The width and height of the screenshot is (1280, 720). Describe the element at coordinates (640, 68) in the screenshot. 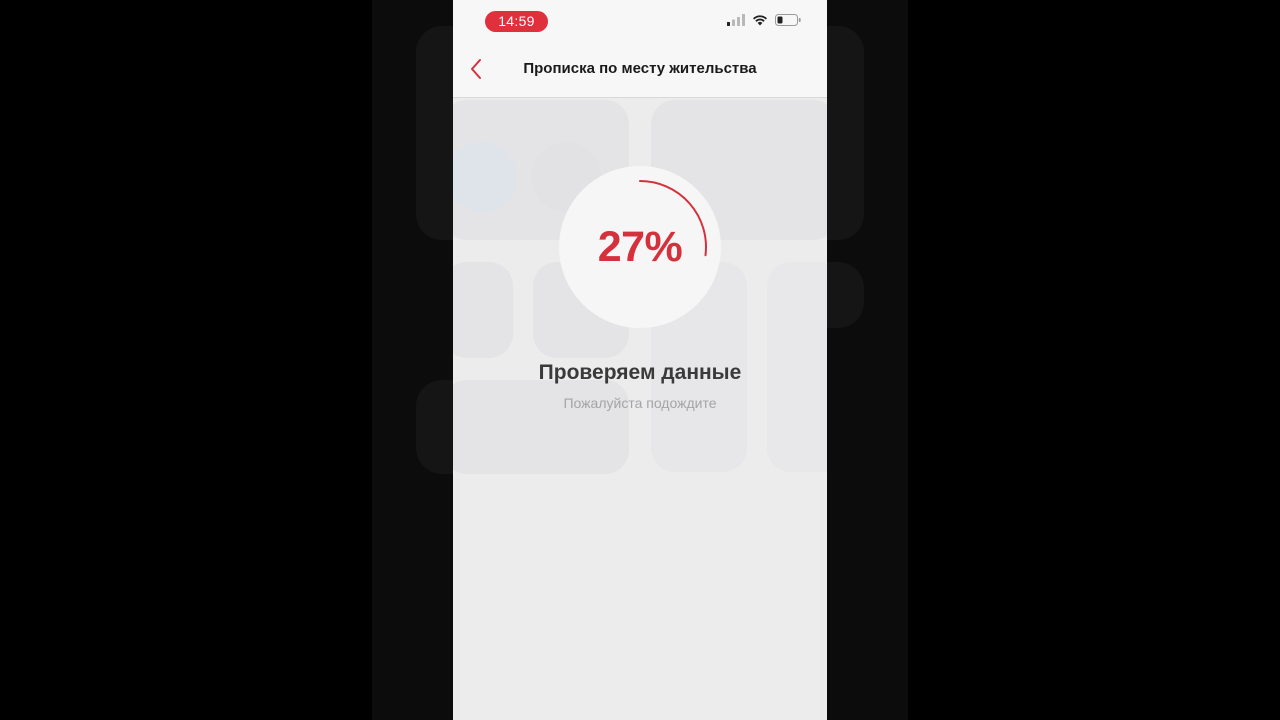

I see `page-title: Прописка по месту жительства` at that location.